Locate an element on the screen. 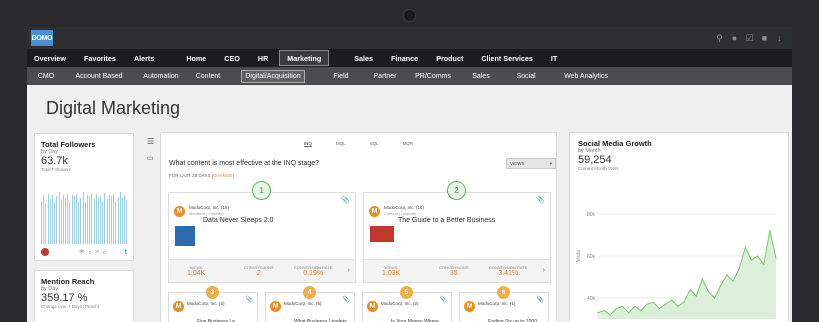 The height and width of the screenshot is (322, 819). card-title: Data Never Sleeps 2.0 is located at coordinates (238, 220).